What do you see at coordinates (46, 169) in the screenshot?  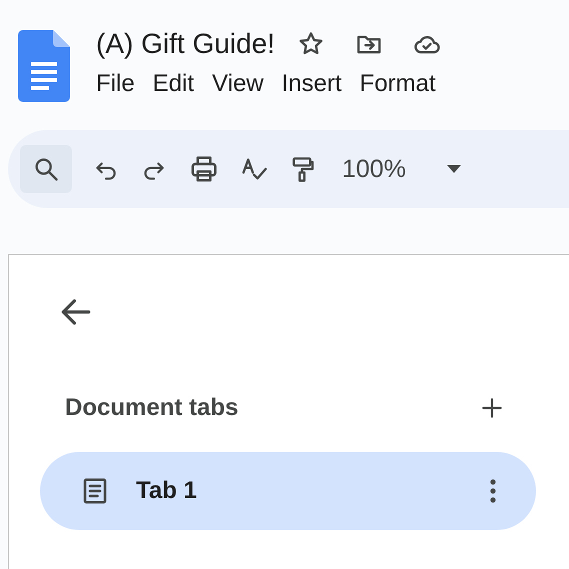 I see `search-button` at bounding box center [46, 169].